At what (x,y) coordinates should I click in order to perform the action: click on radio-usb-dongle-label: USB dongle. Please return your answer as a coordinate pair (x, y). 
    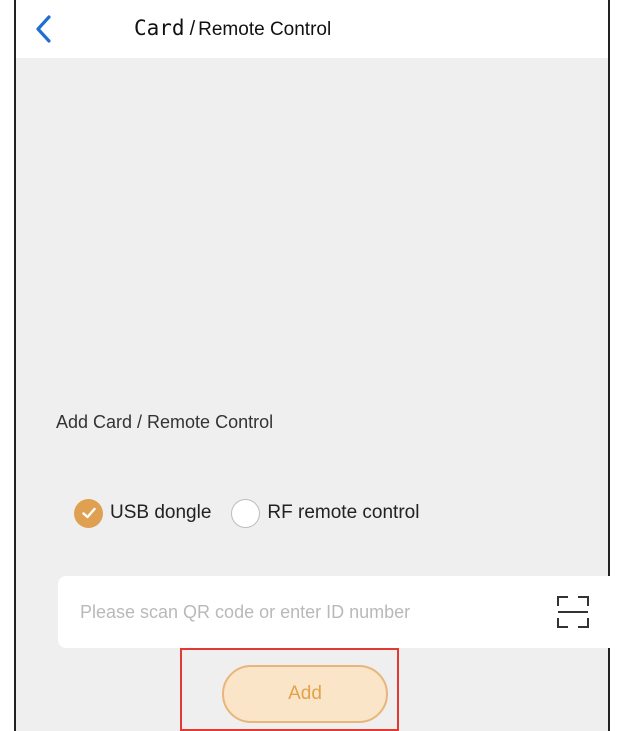
    Looking at the image, I should click on (161, 512).